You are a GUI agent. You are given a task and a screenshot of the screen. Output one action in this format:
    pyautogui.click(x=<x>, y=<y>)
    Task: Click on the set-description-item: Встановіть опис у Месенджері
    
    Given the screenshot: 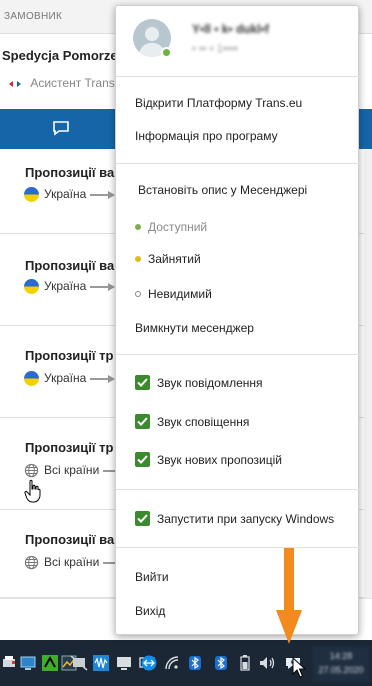 What is the action you would take?
    pyautogui.click(x=222, y=190)
    